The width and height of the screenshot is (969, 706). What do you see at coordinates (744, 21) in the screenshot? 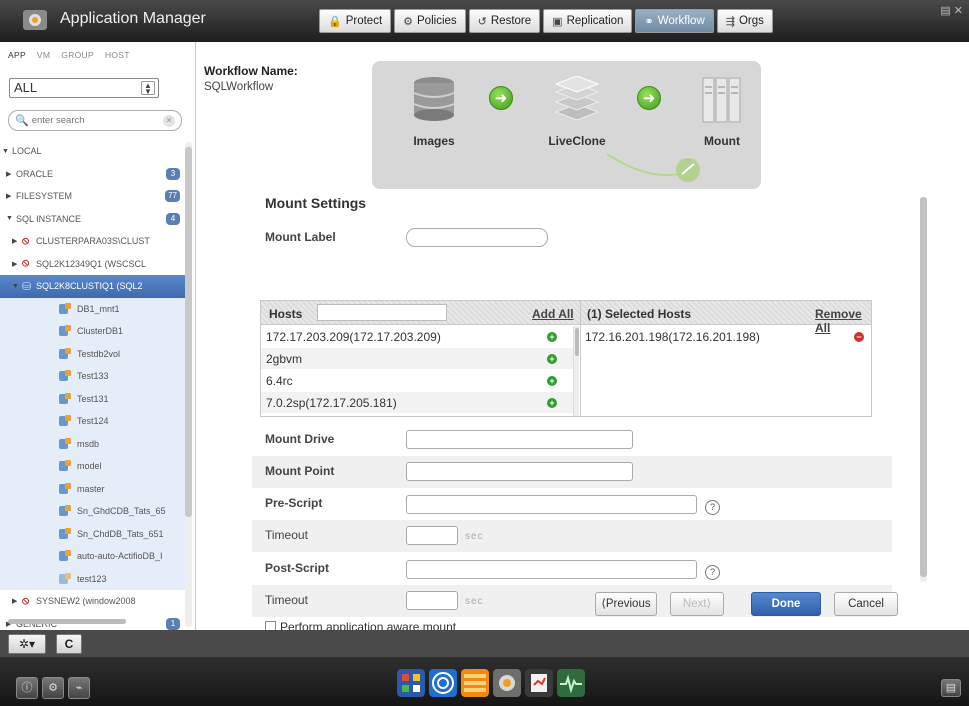
I see `nav-orgs-button: ⇶ Orgs` at bounding box center [744, 21].